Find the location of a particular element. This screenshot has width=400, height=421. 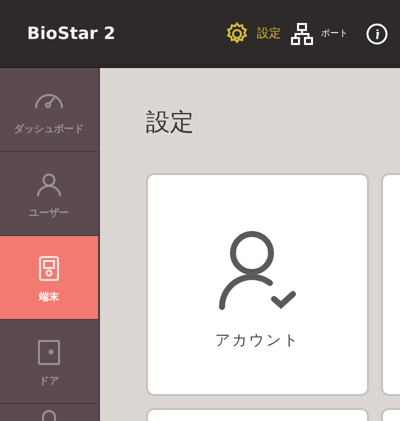

settings-link: 設定 is located at coordinates (253, 34).